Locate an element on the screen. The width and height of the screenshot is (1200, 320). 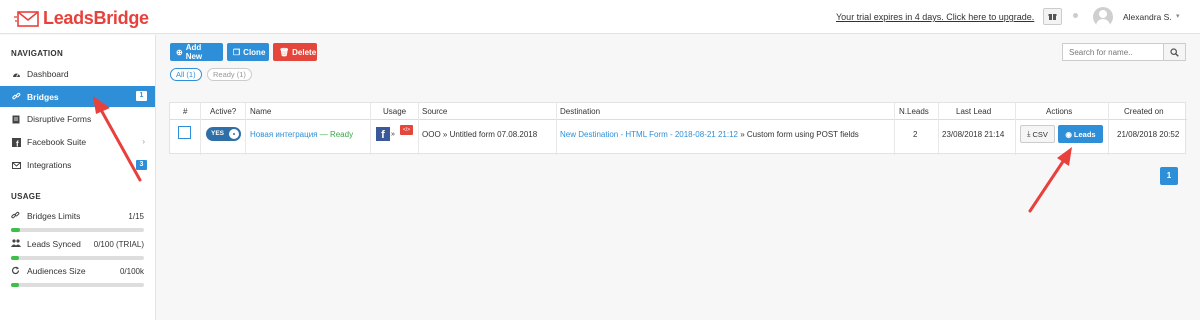
usage-leads-synced: Leads Synced 0/100 (TRIAL) is located at coordinates (77, 249).